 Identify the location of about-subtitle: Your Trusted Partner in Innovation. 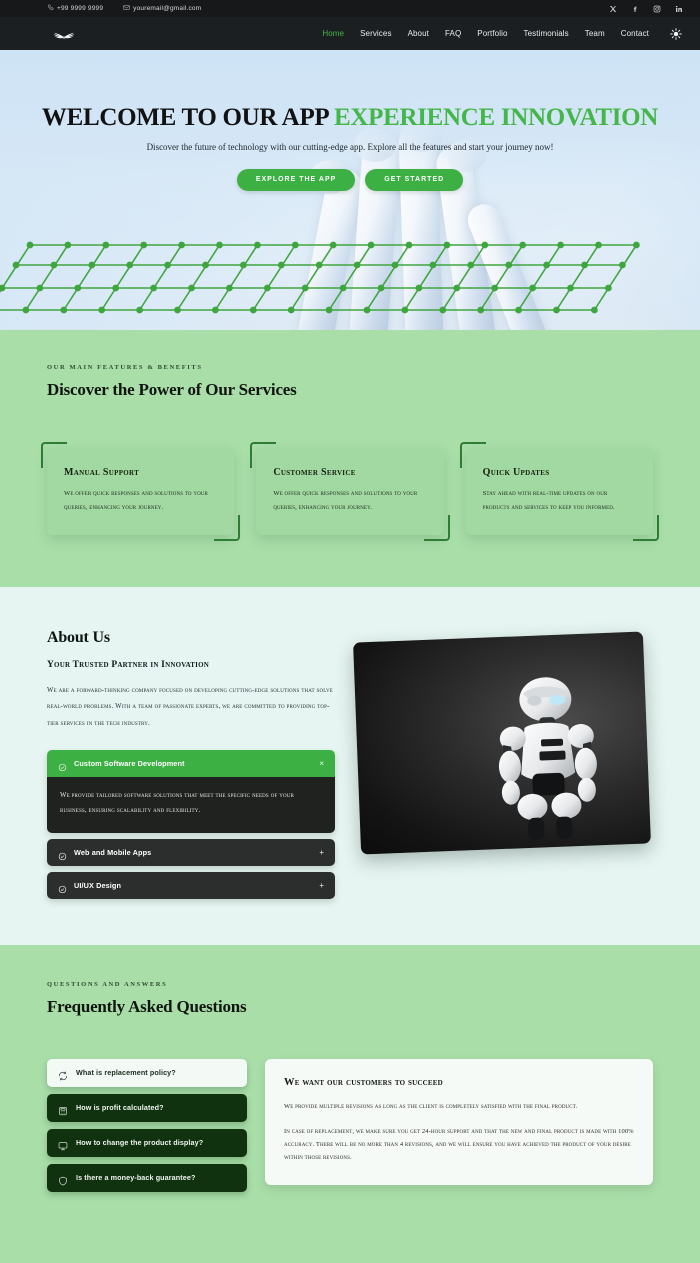
(128, 664).